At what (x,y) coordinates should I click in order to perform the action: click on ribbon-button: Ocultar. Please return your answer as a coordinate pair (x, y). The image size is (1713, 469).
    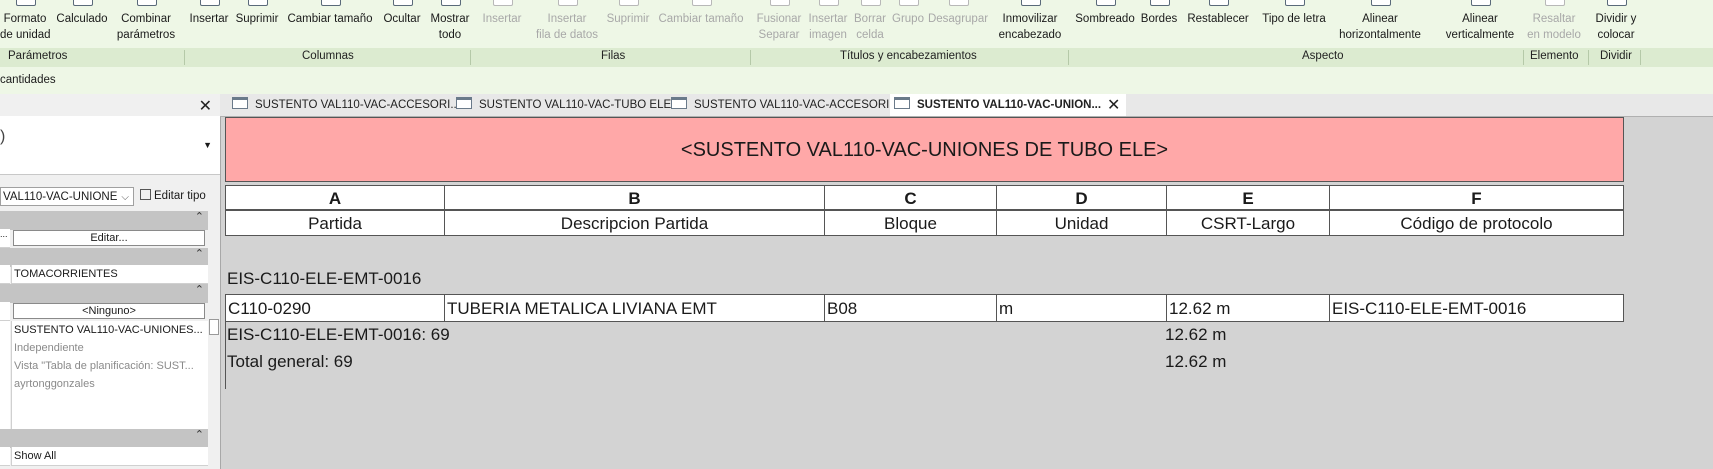
    Looking at the image, I should click on (402, 24).